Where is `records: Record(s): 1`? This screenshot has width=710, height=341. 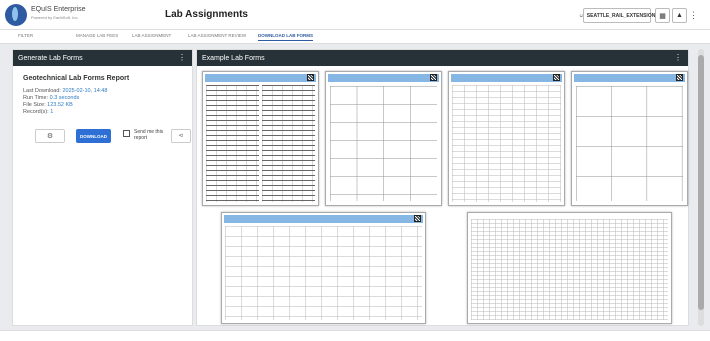 records: Record(s): 1 is located at coordinates (38, 112).